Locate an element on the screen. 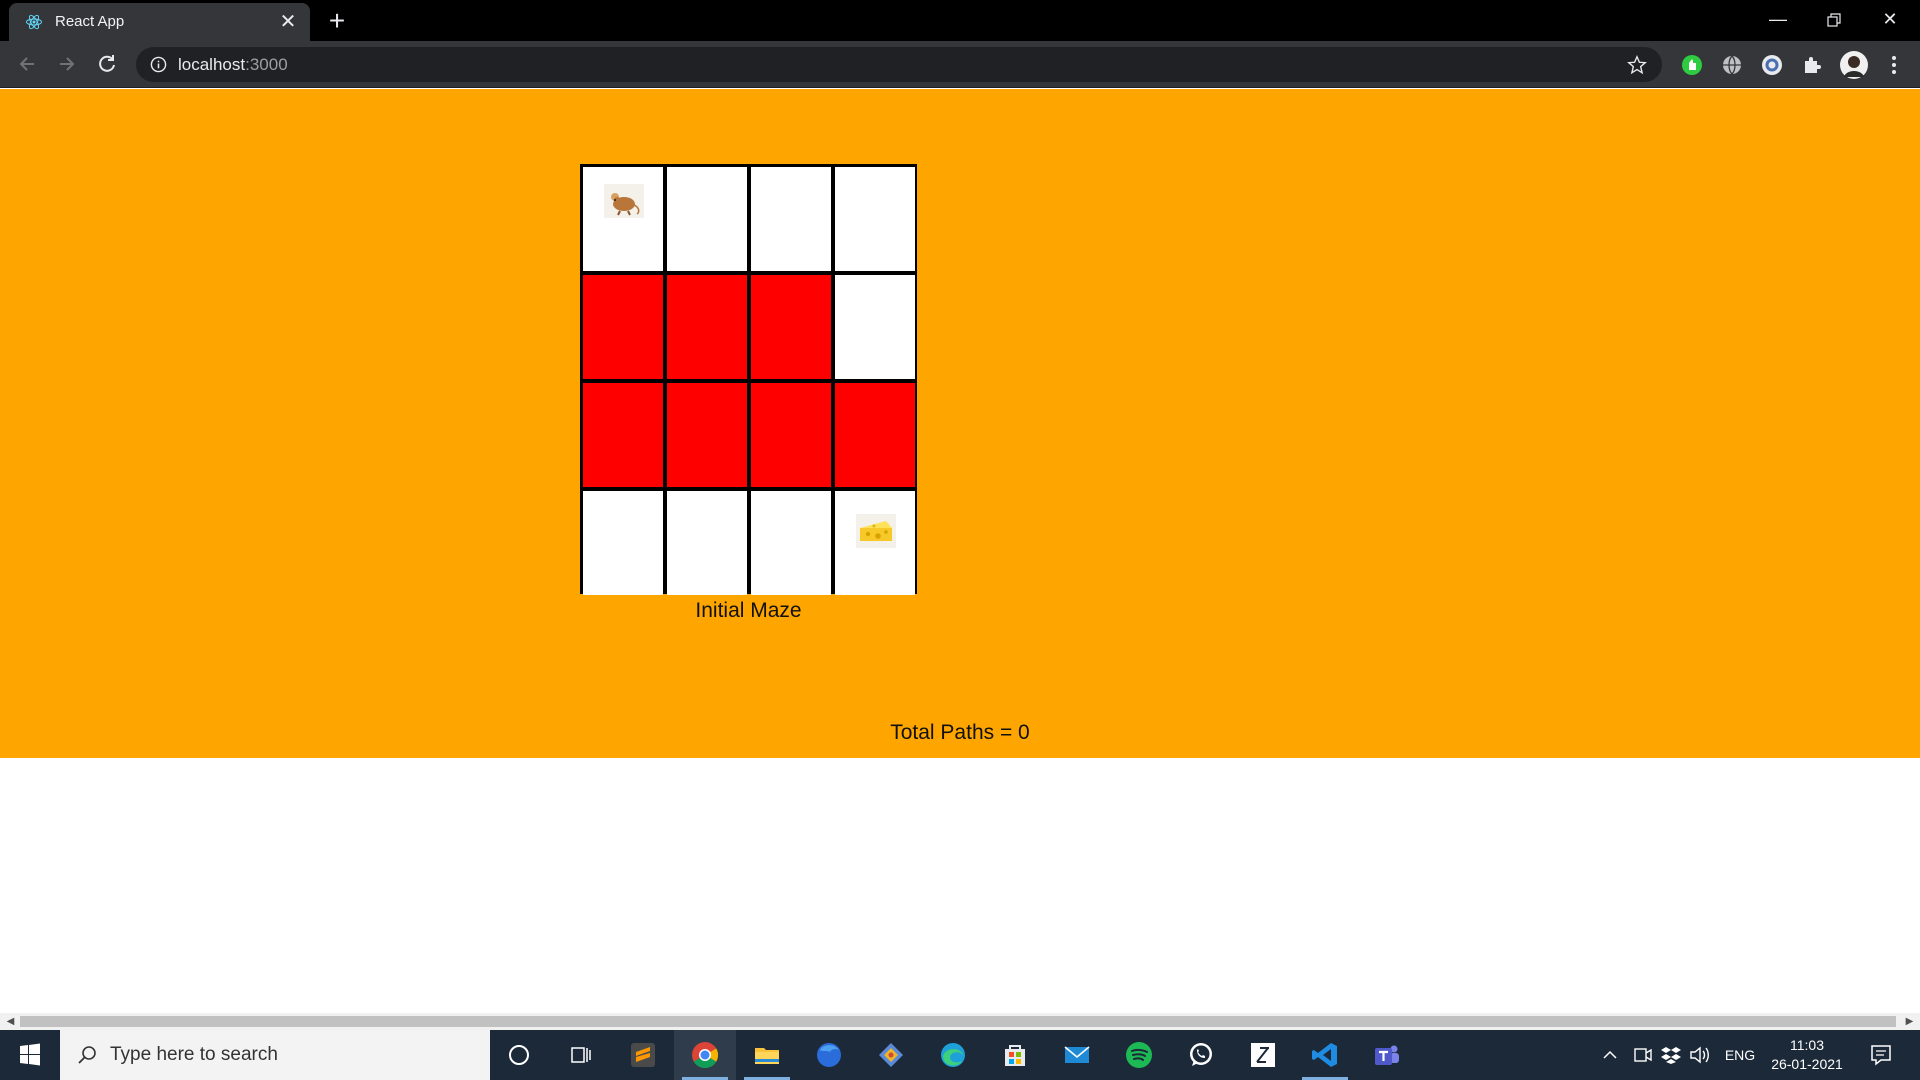 This screenshot has width=1920, height=1080. url-text: localhost:3000 is located at coordinates (233, 65).